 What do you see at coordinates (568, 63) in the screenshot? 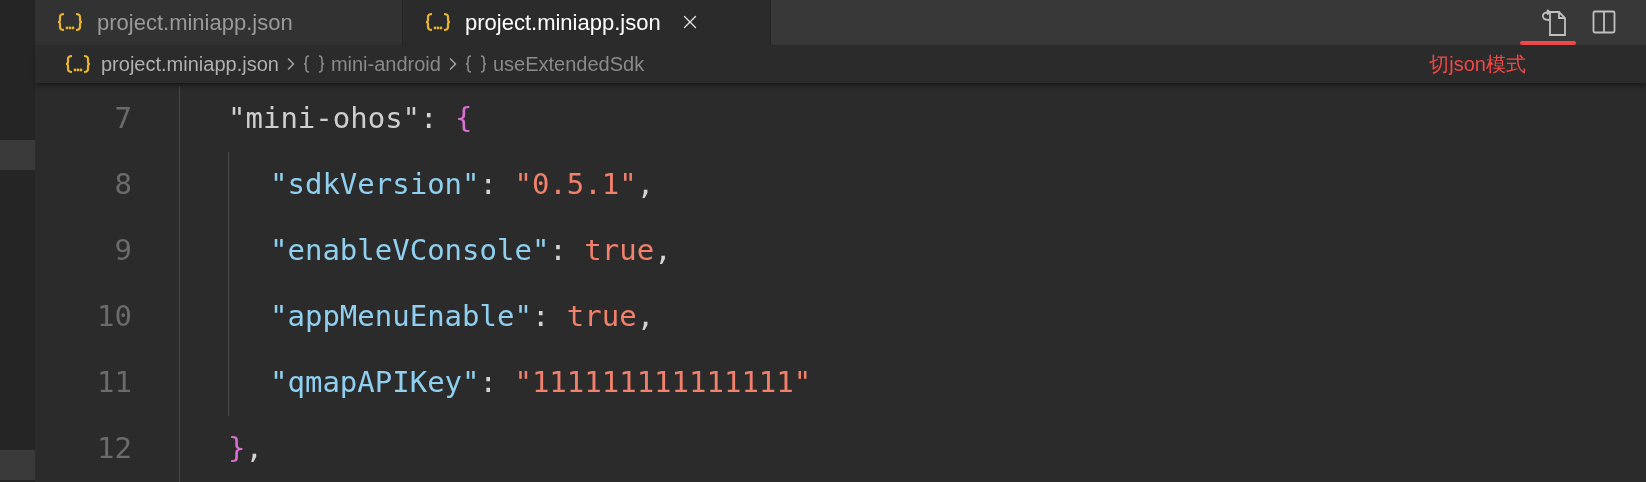
I see `breadcrumb-item: useExtendedSdk` at bounding box center [568, 63].